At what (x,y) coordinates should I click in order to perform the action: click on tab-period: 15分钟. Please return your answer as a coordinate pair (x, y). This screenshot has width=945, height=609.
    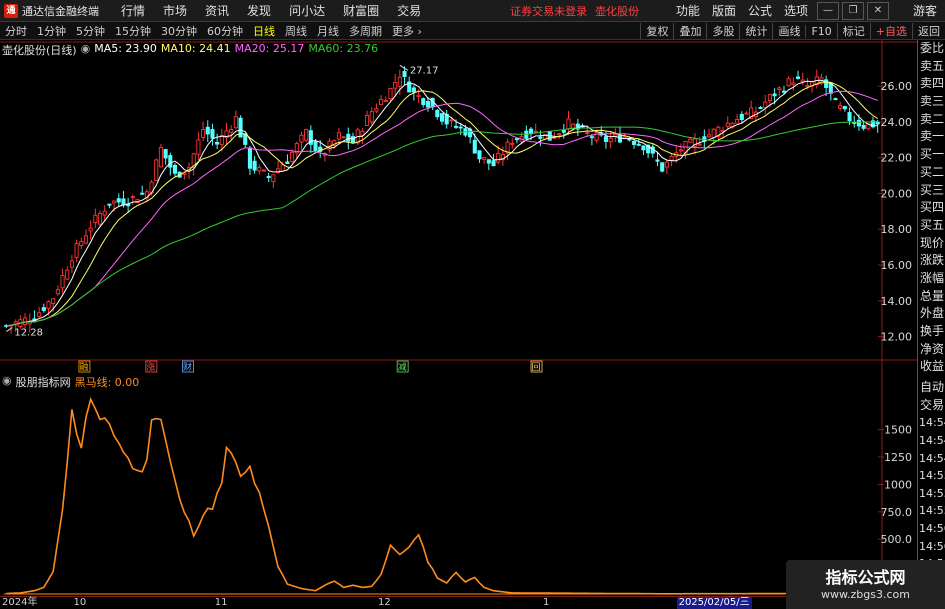
    Looking at the image, I should click on (133, 31).